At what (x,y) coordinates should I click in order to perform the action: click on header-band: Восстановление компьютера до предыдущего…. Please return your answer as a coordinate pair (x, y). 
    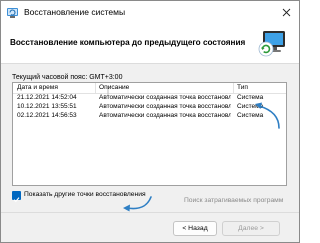
    Looking at the image, I should click on (150, 44).